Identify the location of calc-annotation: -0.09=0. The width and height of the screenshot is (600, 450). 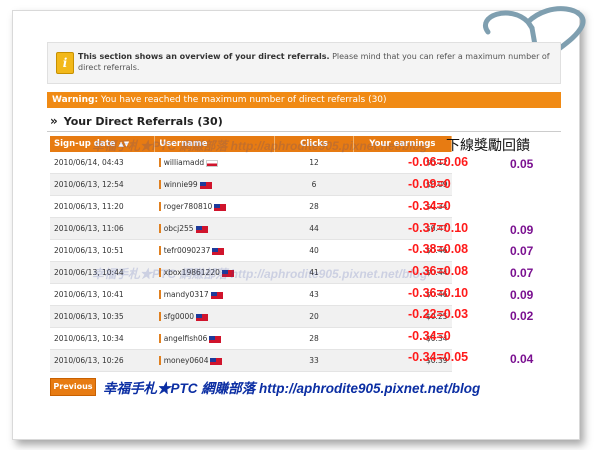
(429, 184).